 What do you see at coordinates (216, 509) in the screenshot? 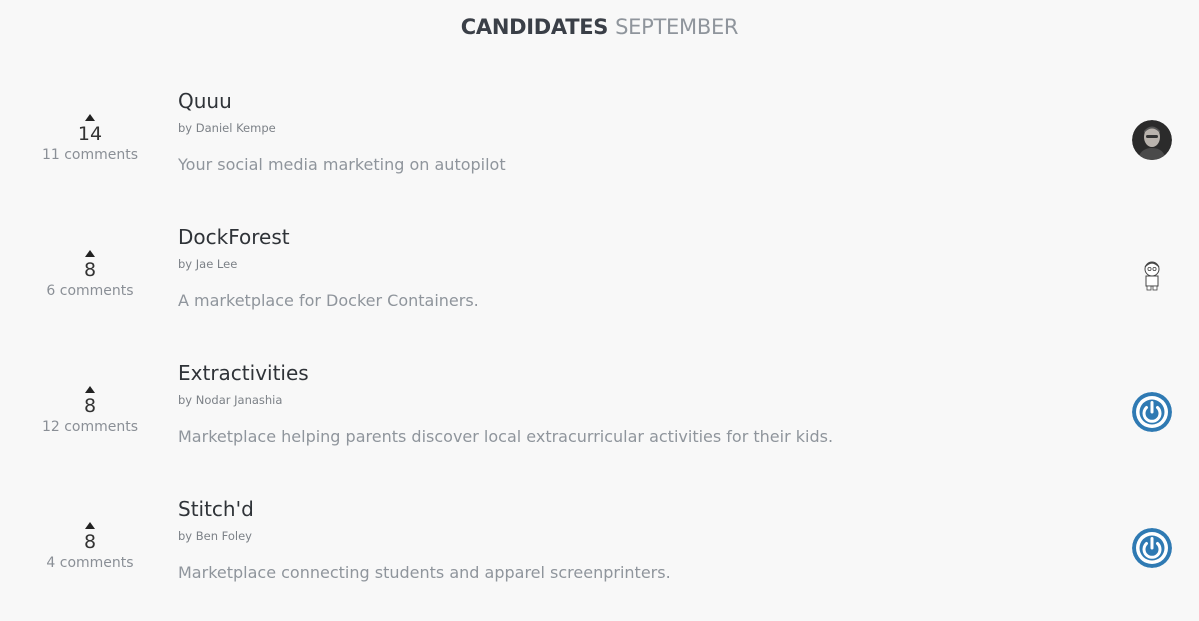
I see `candidate-name: Stitch'd` at bounding box center [216, 509].